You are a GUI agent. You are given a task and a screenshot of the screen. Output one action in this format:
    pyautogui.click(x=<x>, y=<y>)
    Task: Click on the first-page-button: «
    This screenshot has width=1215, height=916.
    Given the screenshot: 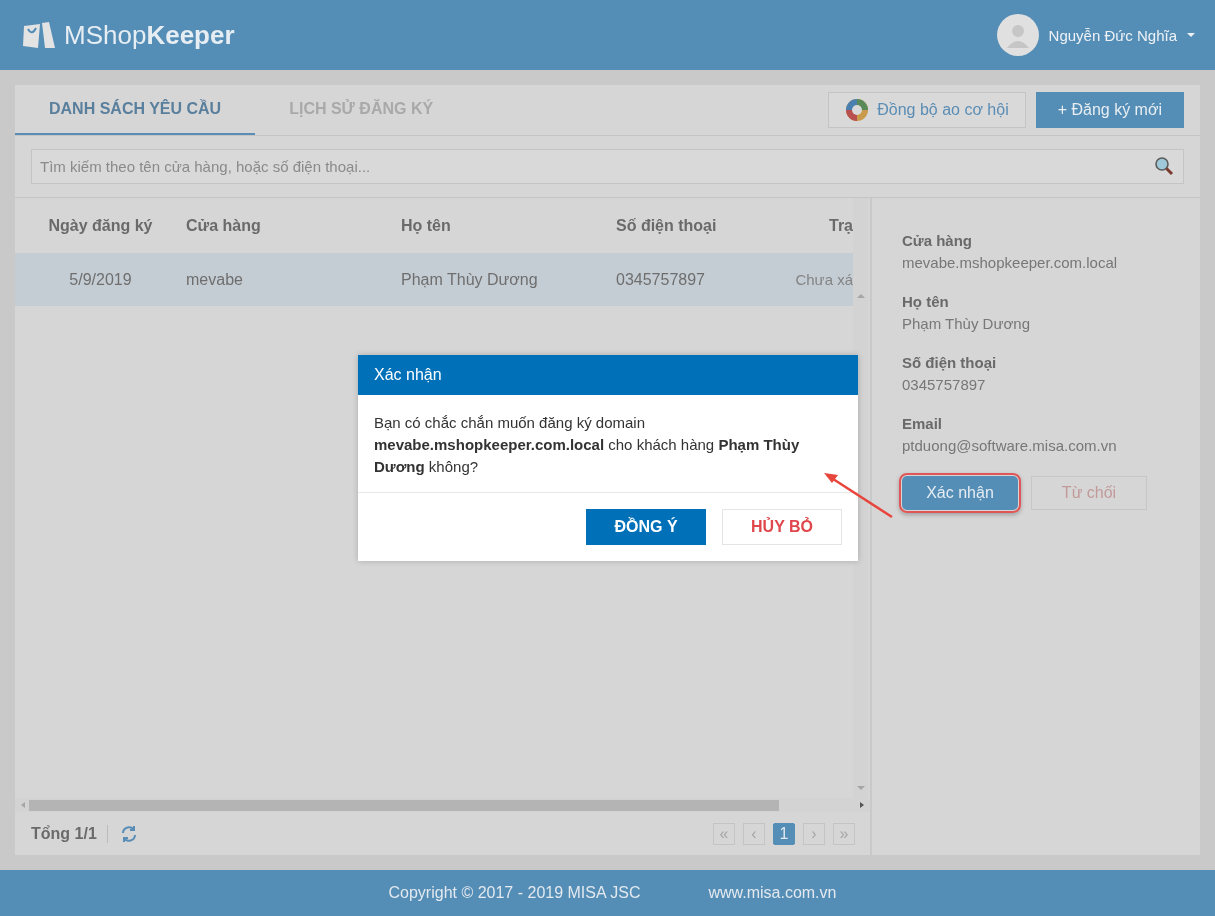 What is the action you would take?
    pyautogui.click(x=724, y=833)
    